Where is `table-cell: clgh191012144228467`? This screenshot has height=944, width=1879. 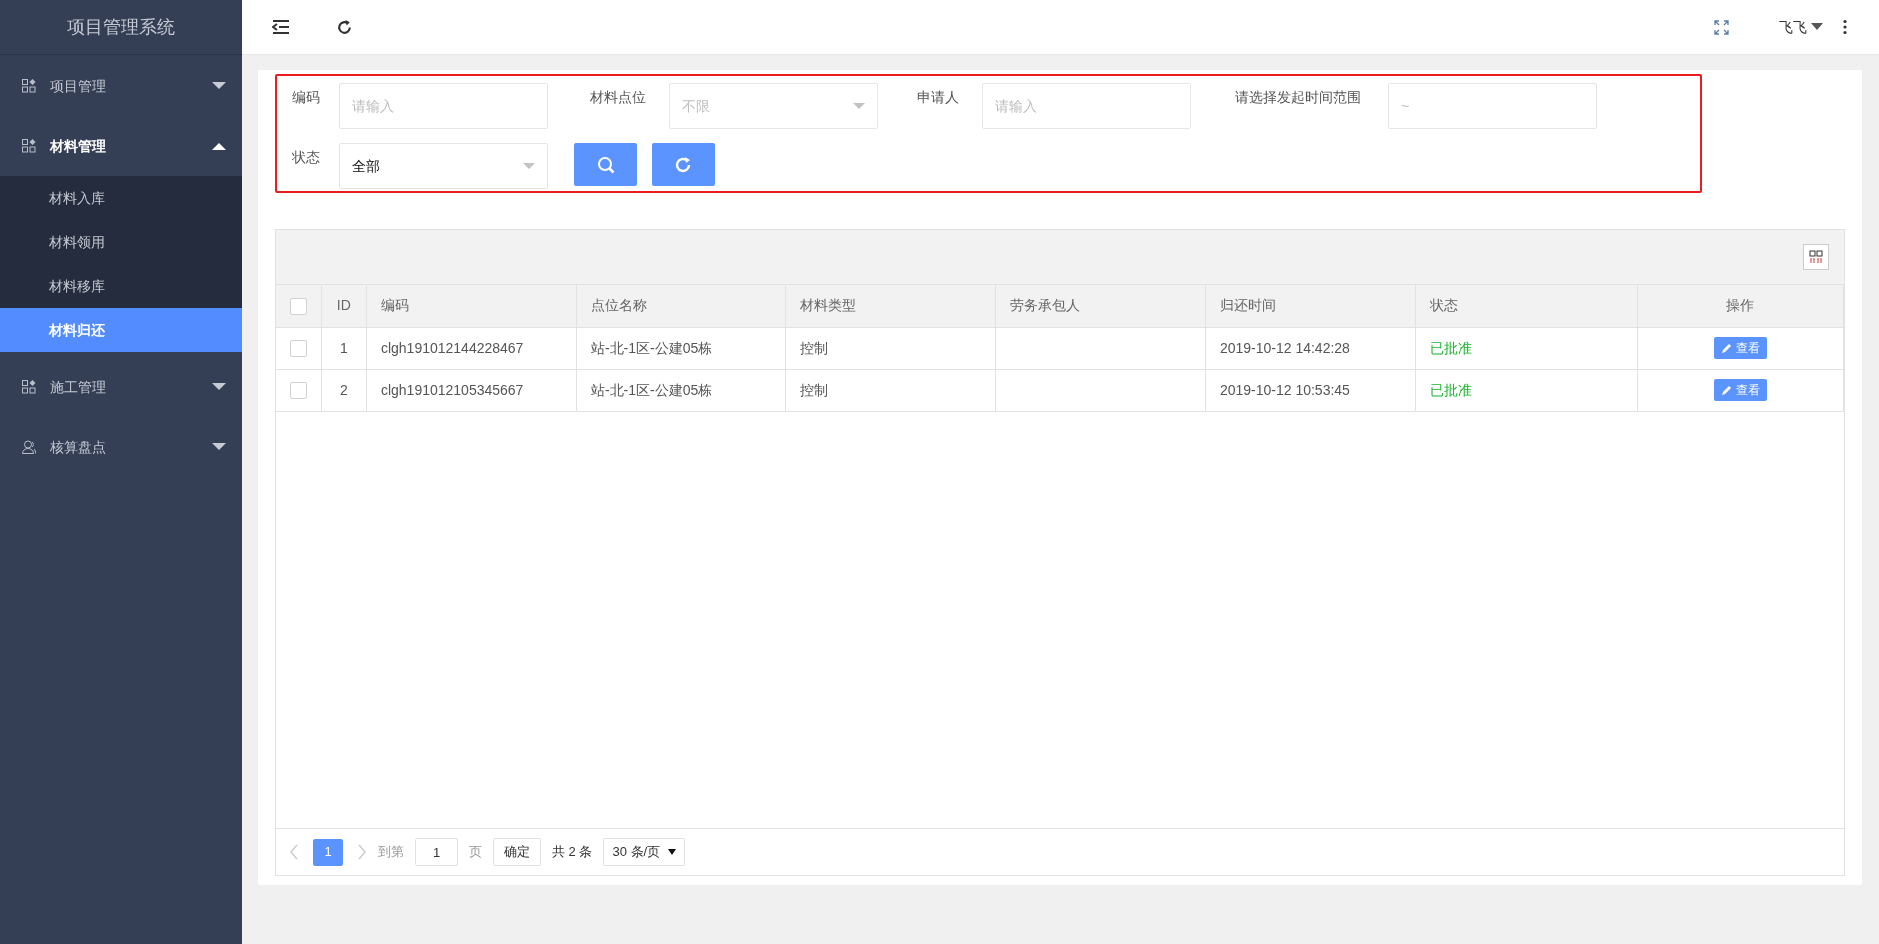
table-cell: clgh191012144228467 is located at coordinates (452, 347).